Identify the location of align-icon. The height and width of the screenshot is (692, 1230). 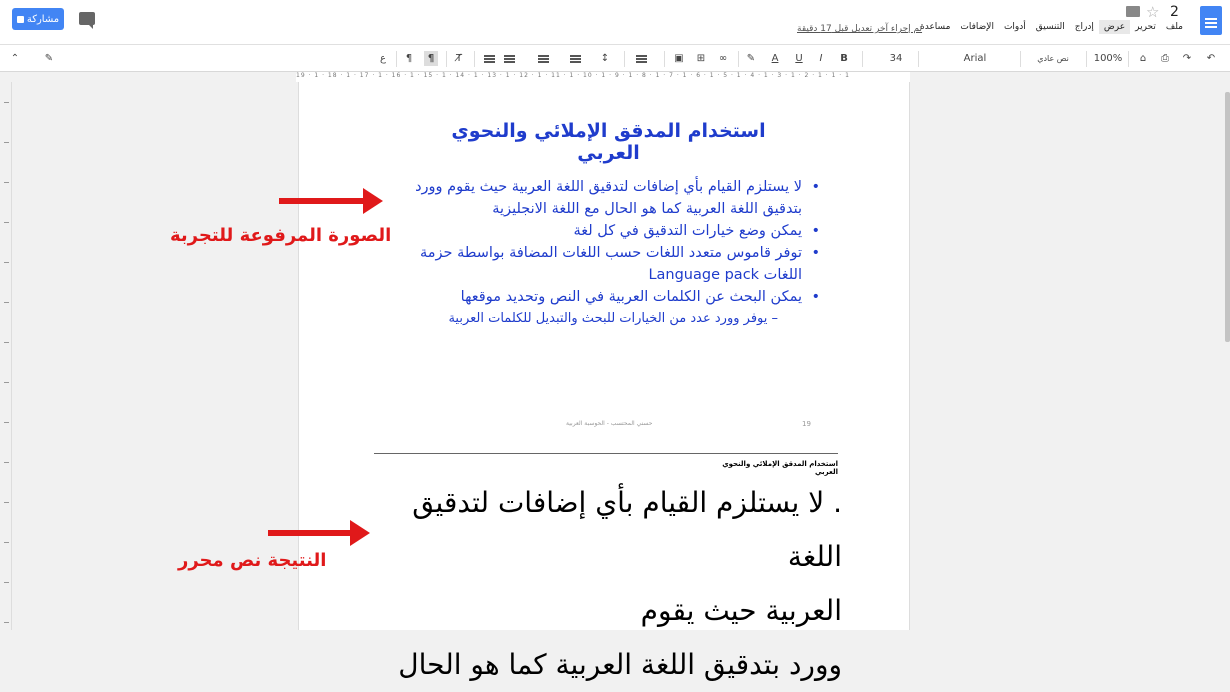
(641, 58).